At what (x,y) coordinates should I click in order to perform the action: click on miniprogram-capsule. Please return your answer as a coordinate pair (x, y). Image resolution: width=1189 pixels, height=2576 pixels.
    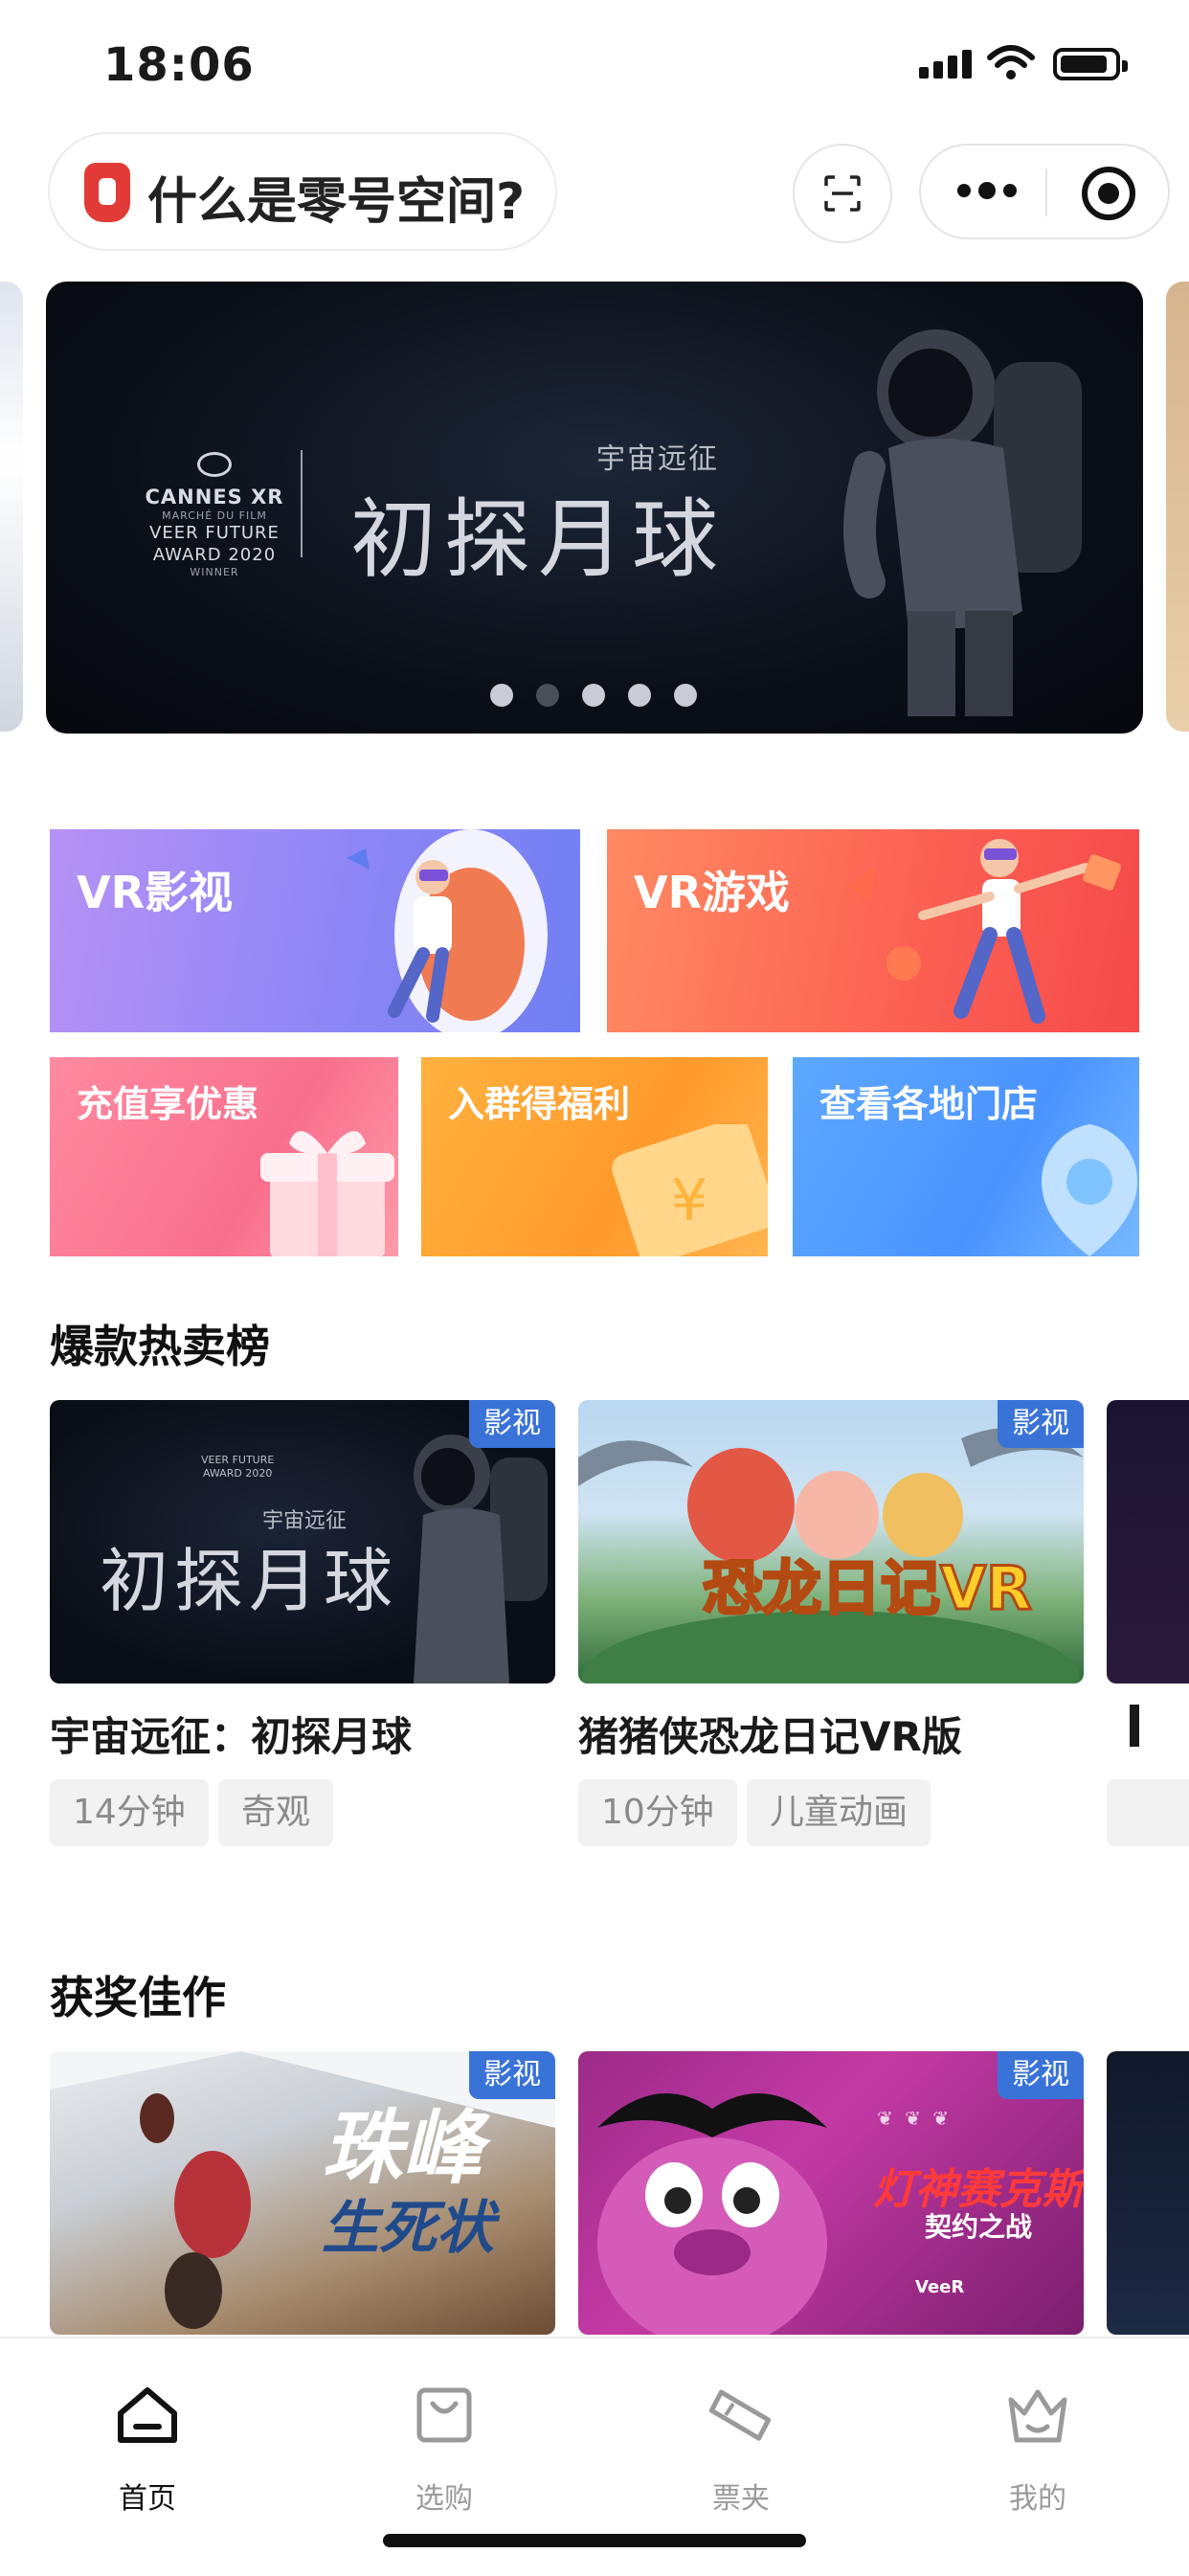
    Looking at the image, I should click on (1044, 191).